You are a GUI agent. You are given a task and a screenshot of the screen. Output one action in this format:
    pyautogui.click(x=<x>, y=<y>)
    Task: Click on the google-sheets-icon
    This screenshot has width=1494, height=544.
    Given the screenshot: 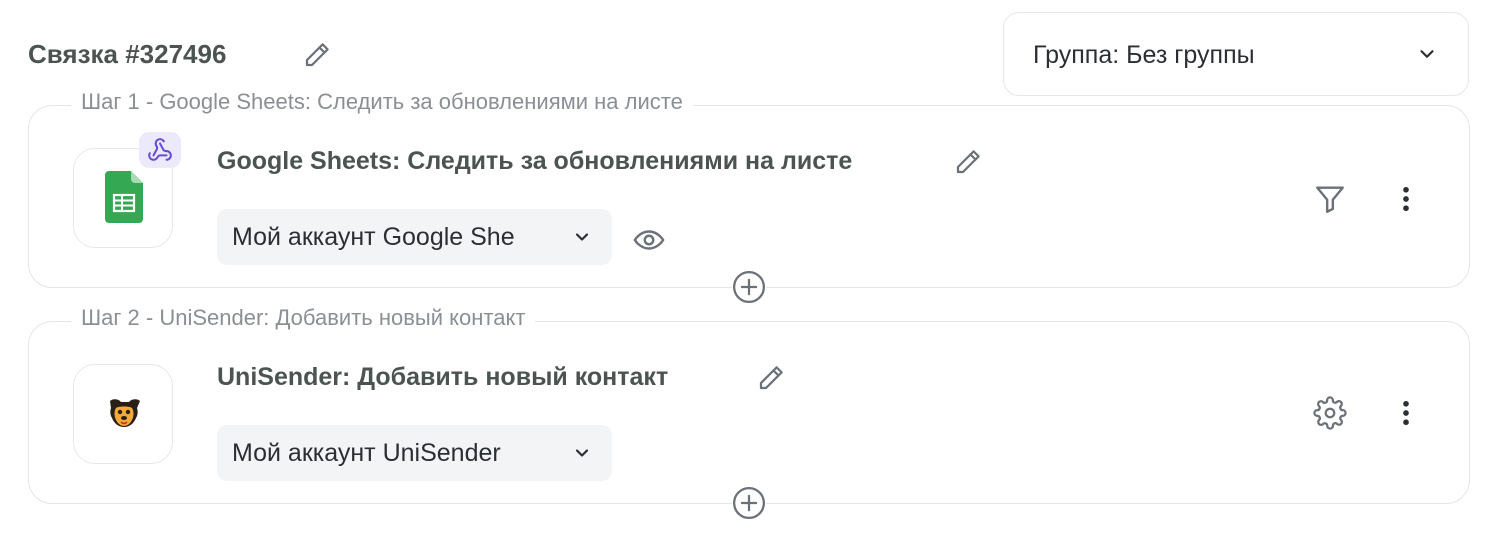 What is the action you would take?
    pyautogui.click(x=124, y=197)
    